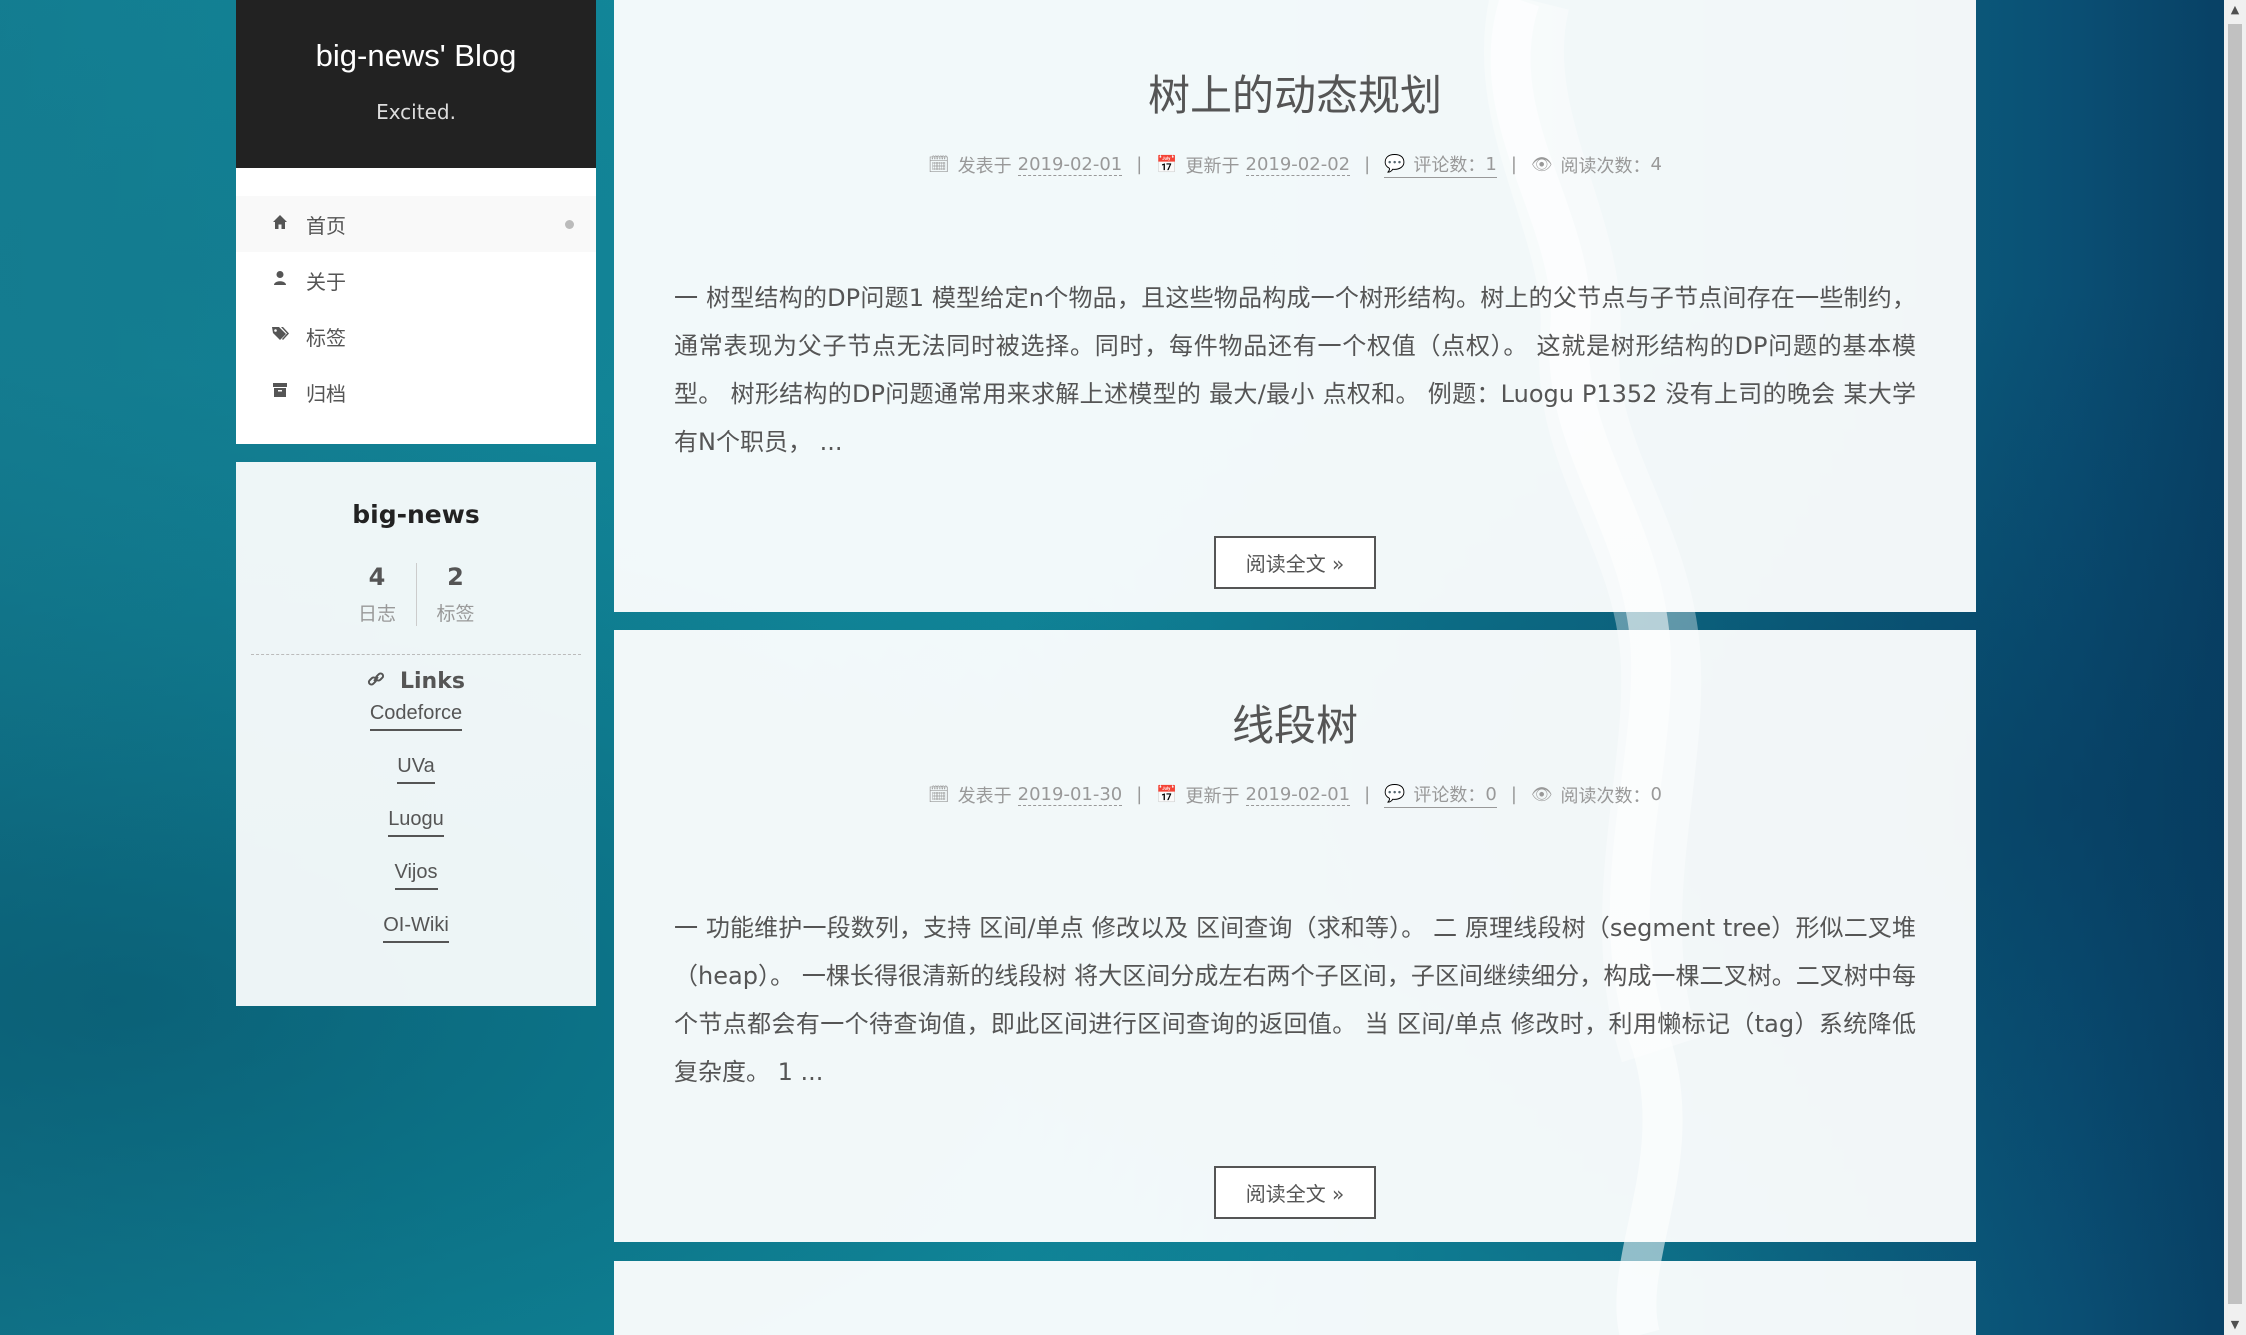 This screenshot has height=1335, width=2246. What do you see at coordinates (326, 225) in the screenshot?
I see `menu-item-label: 首页` at bounding box center [326, 225].